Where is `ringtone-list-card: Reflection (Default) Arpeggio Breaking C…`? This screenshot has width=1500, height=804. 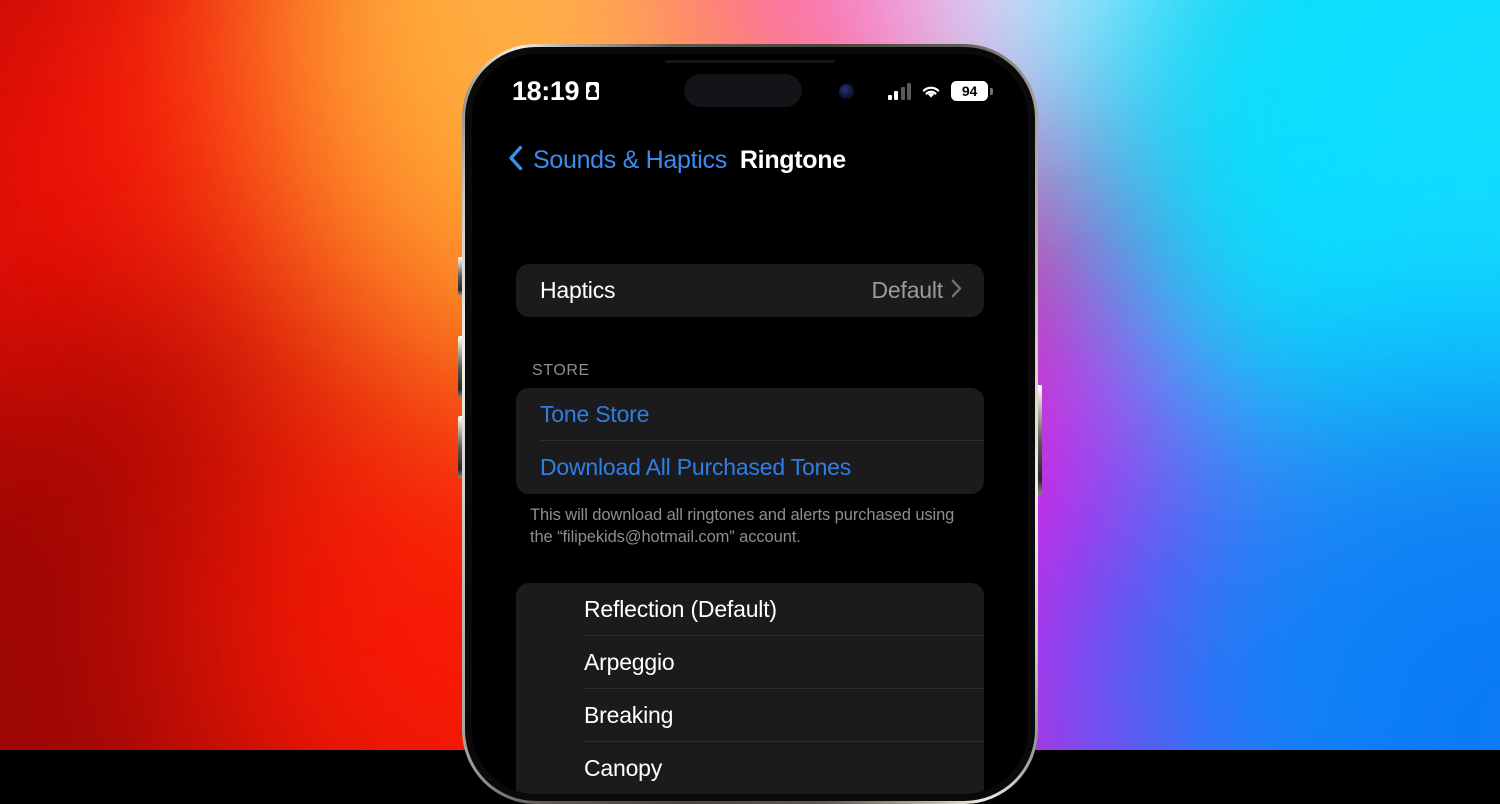 ringtone-list-card: Reflection (Default) Arpeggio Breaking C… is located at coordinates (750, 688).